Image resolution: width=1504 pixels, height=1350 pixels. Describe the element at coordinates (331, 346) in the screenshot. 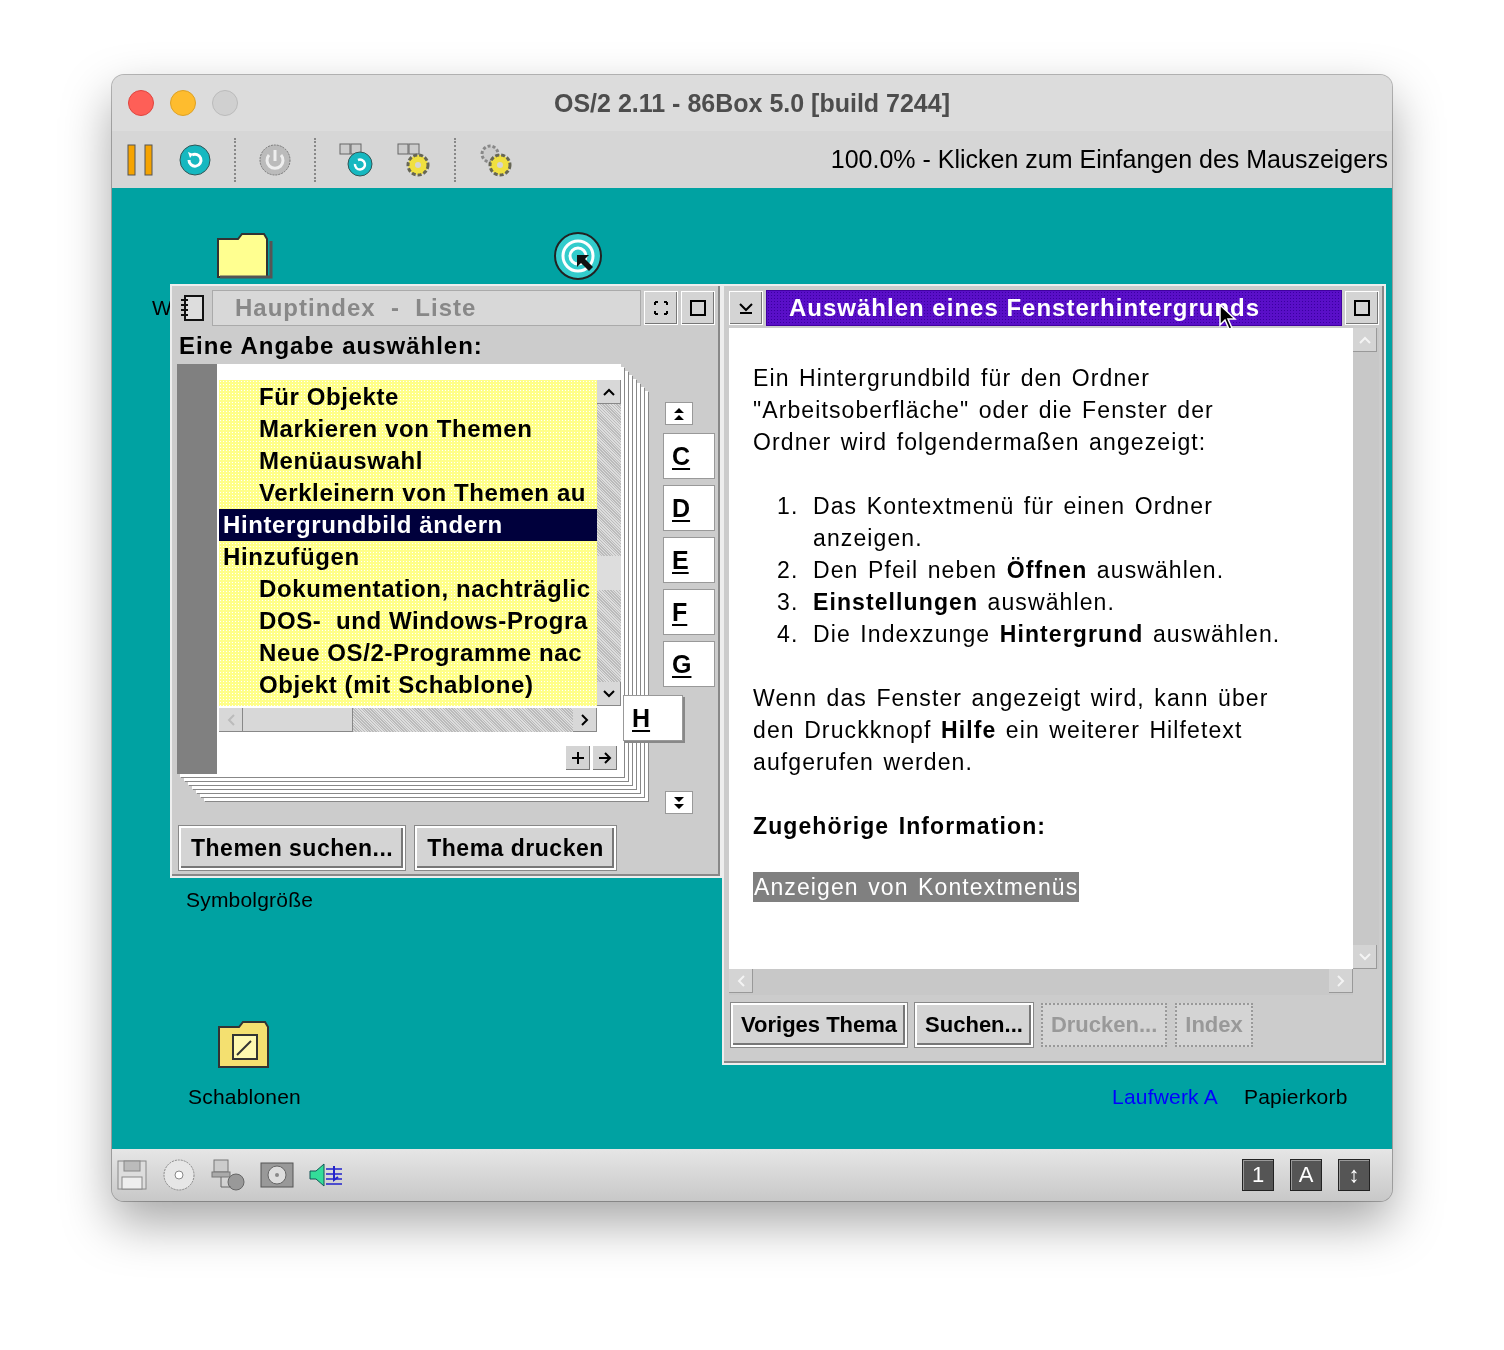

I see `prompt-label: Eine Angabe auswählen:` at that location.